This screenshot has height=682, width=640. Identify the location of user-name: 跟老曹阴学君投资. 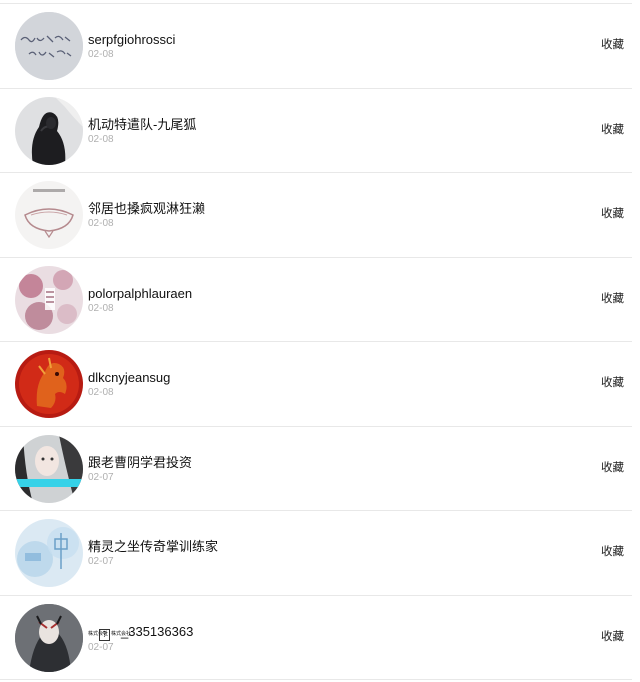
(140, 462).